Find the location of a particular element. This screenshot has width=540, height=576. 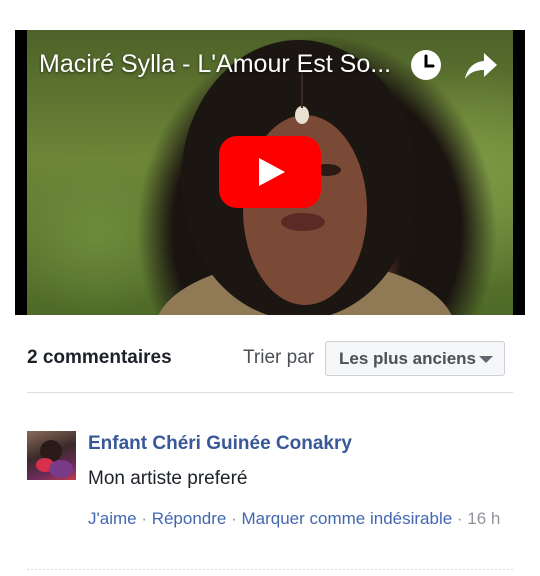

avatar is located at coordinates (51, 455).